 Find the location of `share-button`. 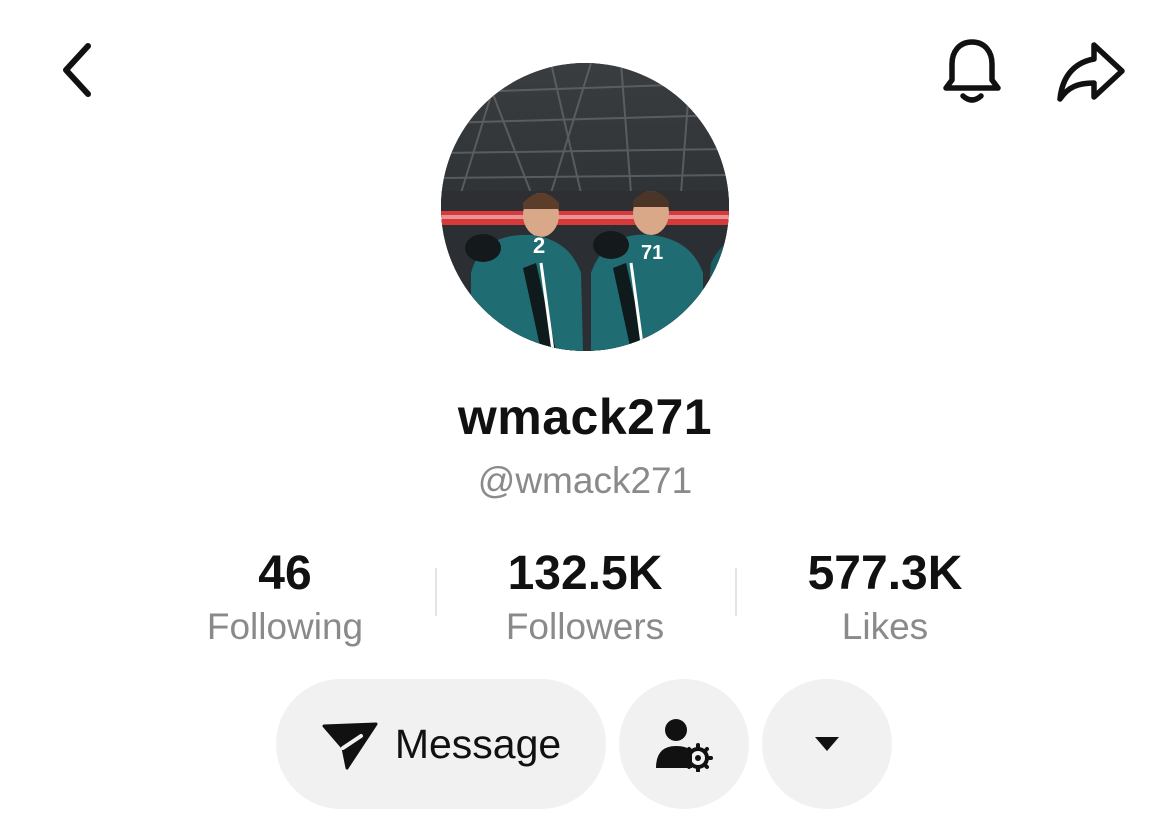

share-button is located at coordinates (1091, 72).